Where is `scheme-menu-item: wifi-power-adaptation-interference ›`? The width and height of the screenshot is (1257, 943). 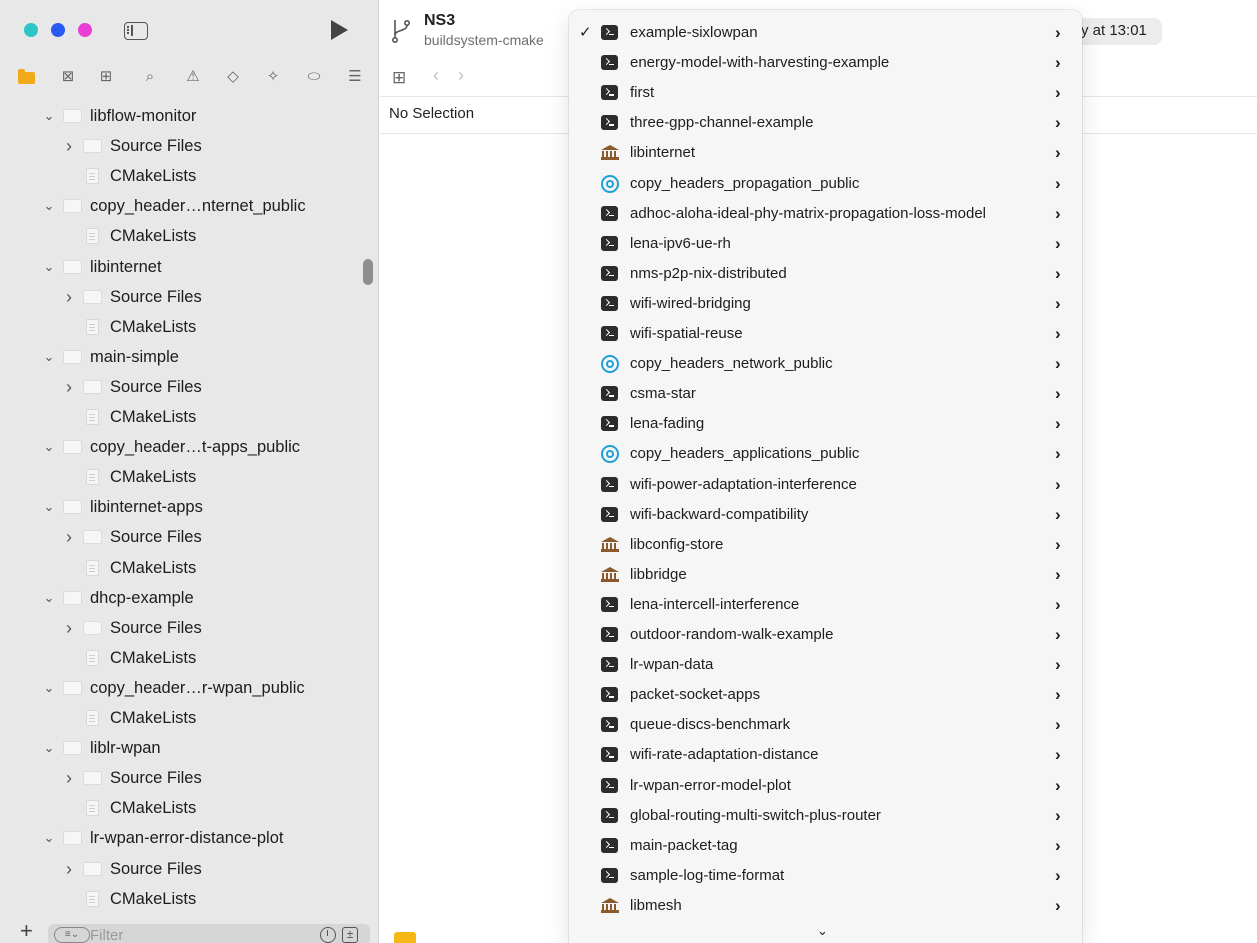
scheme-menu-item: wifi-power-adaptation-interference › is located at coordinates (825, 485).